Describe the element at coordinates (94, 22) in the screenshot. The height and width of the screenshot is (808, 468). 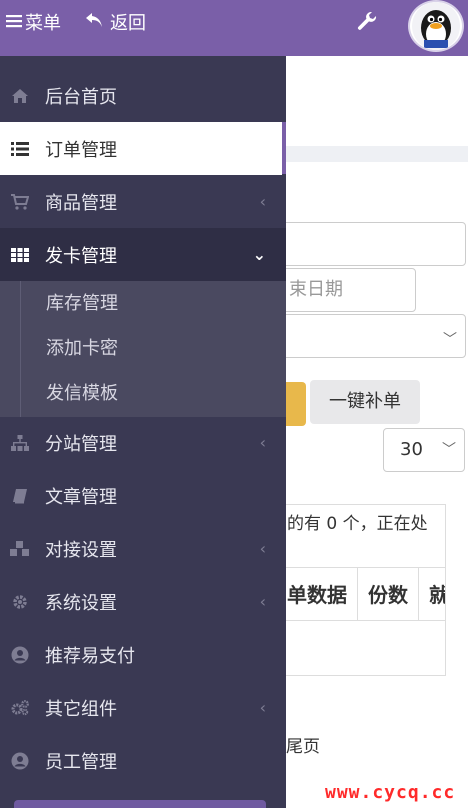
I see `back-arrow-icon` at that location.